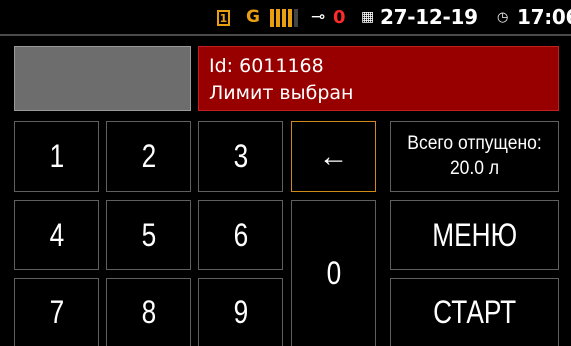 The width and height of the screenshot is (571, 346). I want to click on key-label: 2, so click(148, 156).